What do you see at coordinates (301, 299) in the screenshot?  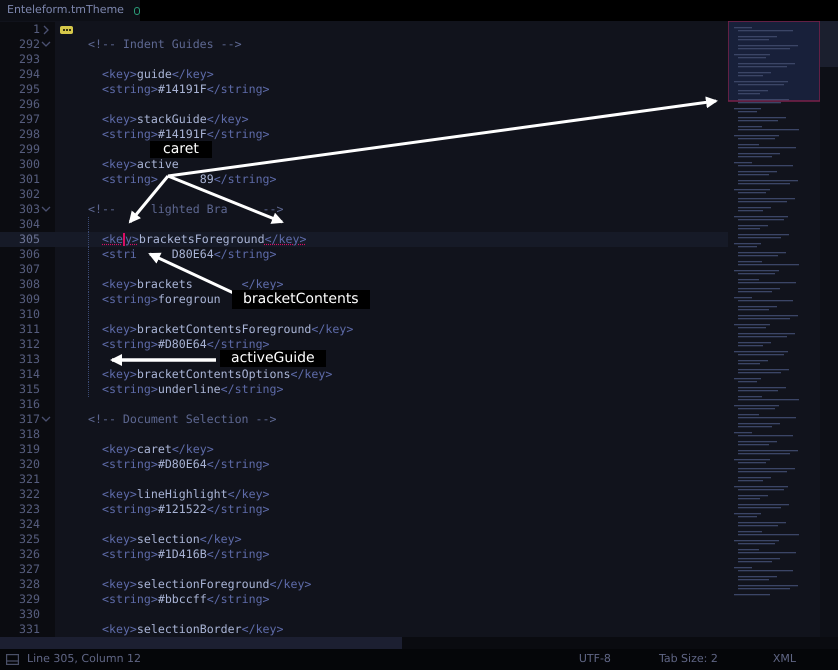 I see `annotation-label: bracketContents` at bounding box center [301, 299].